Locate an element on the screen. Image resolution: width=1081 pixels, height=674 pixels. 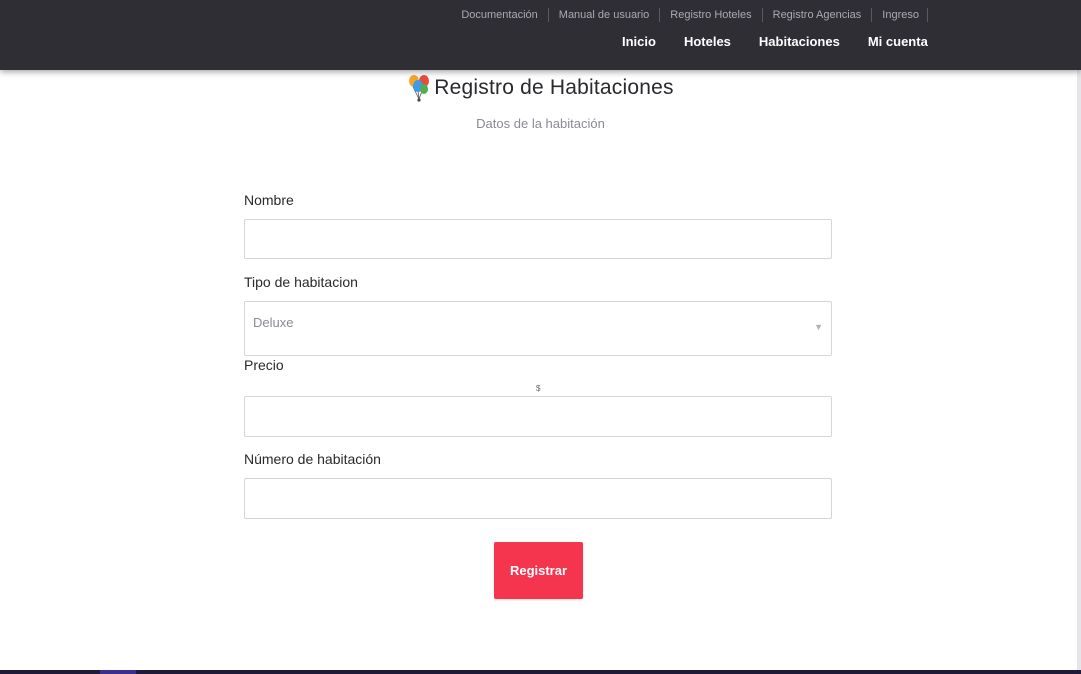
nav-link-inicio: Inicio is located at coordinates (639, 42).